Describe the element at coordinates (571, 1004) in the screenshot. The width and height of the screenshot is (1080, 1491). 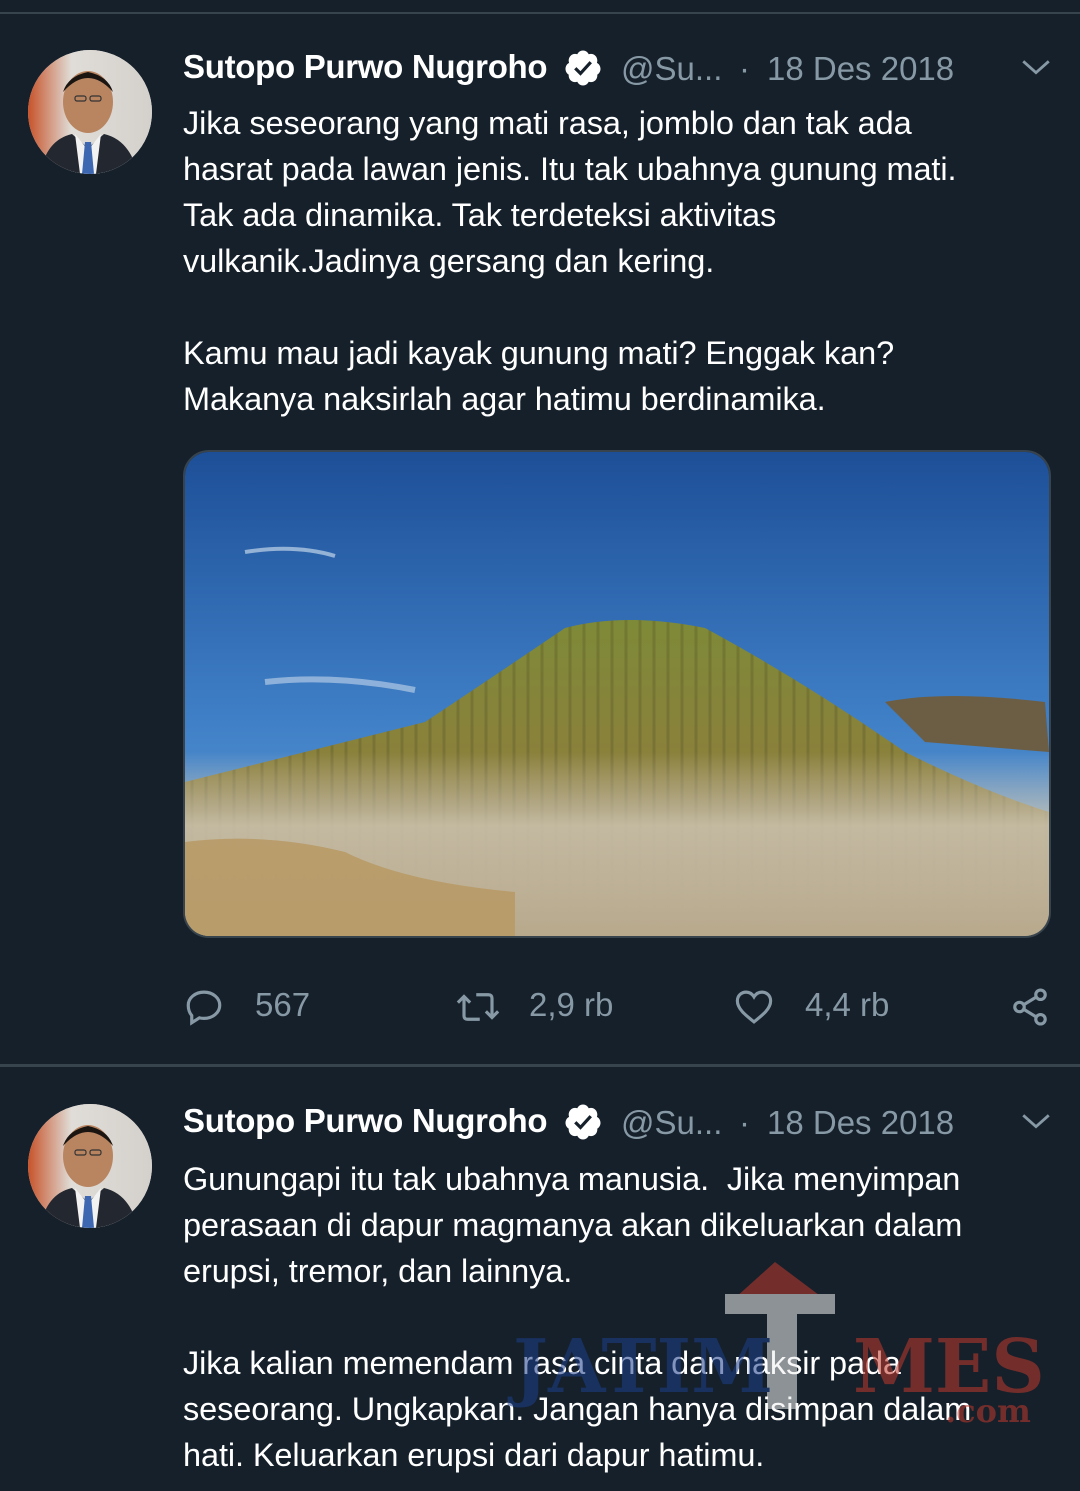
I see `retweet-count: 2,9 rb` at that location.